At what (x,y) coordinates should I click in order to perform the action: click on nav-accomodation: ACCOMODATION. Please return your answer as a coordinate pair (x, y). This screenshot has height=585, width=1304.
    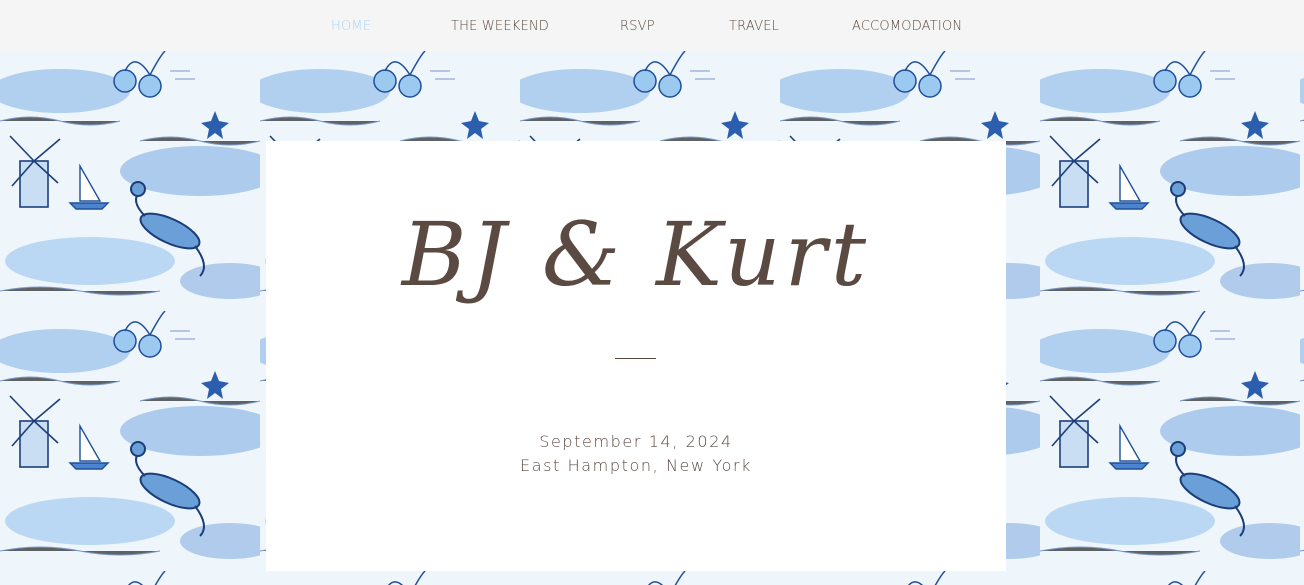
    Looking at the image, I should click on (907, 26).